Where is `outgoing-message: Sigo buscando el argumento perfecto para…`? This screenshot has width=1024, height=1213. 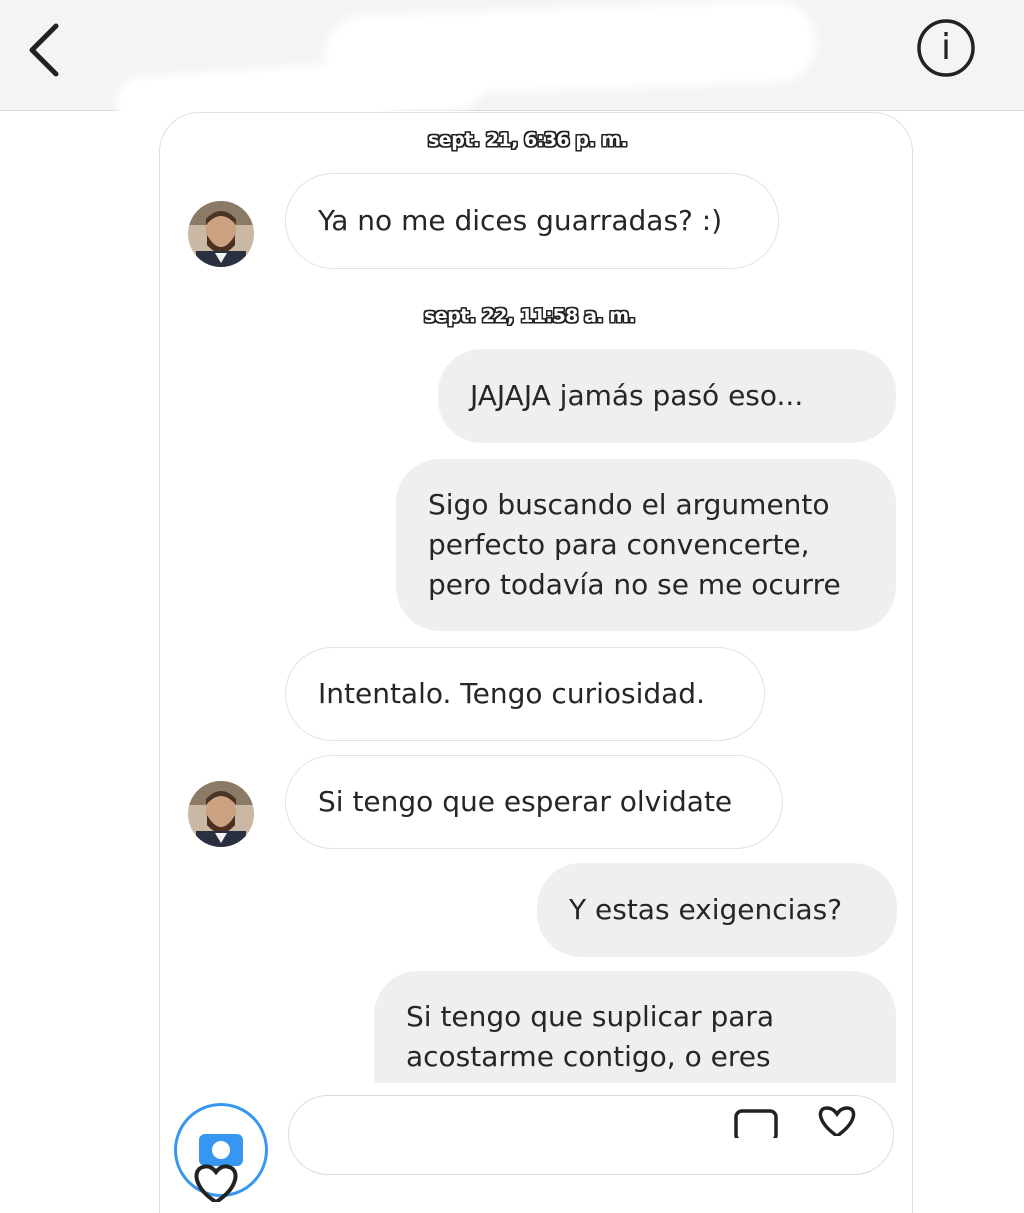 outgoing-message: Sigo buscando el argumento perfecto para… is located at coordinates (646, 545).